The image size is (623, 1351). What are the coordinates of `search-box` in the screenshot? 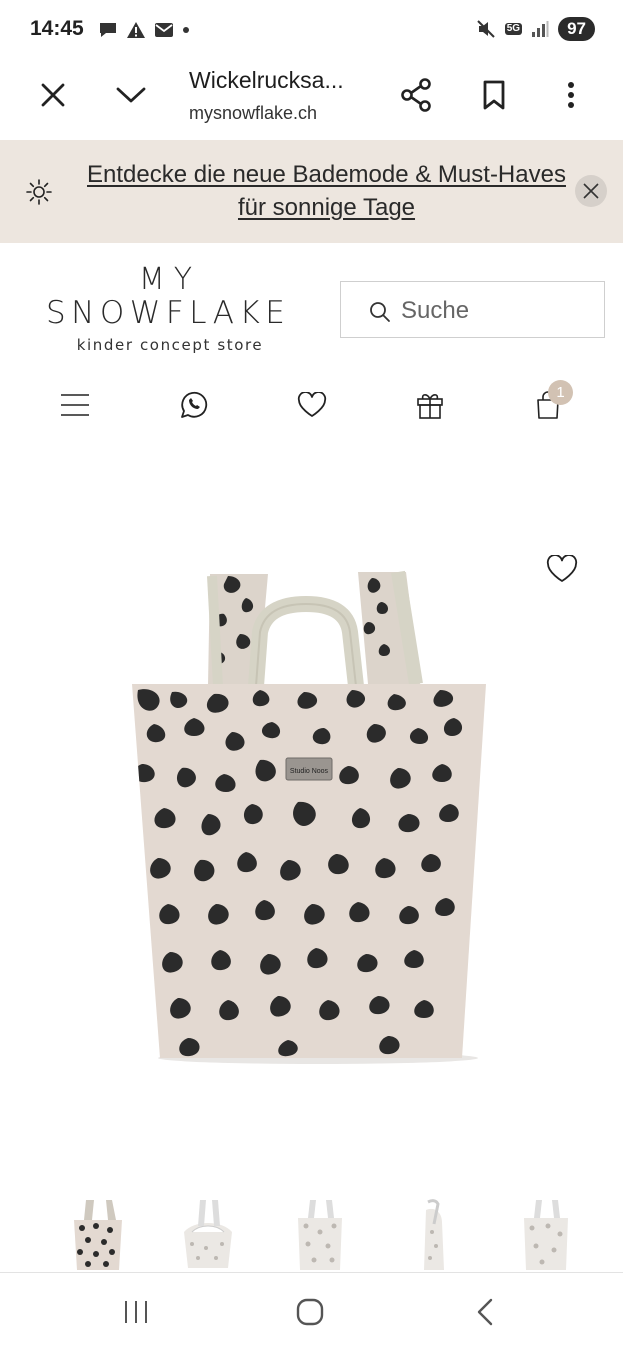 It's located at (472, 309).